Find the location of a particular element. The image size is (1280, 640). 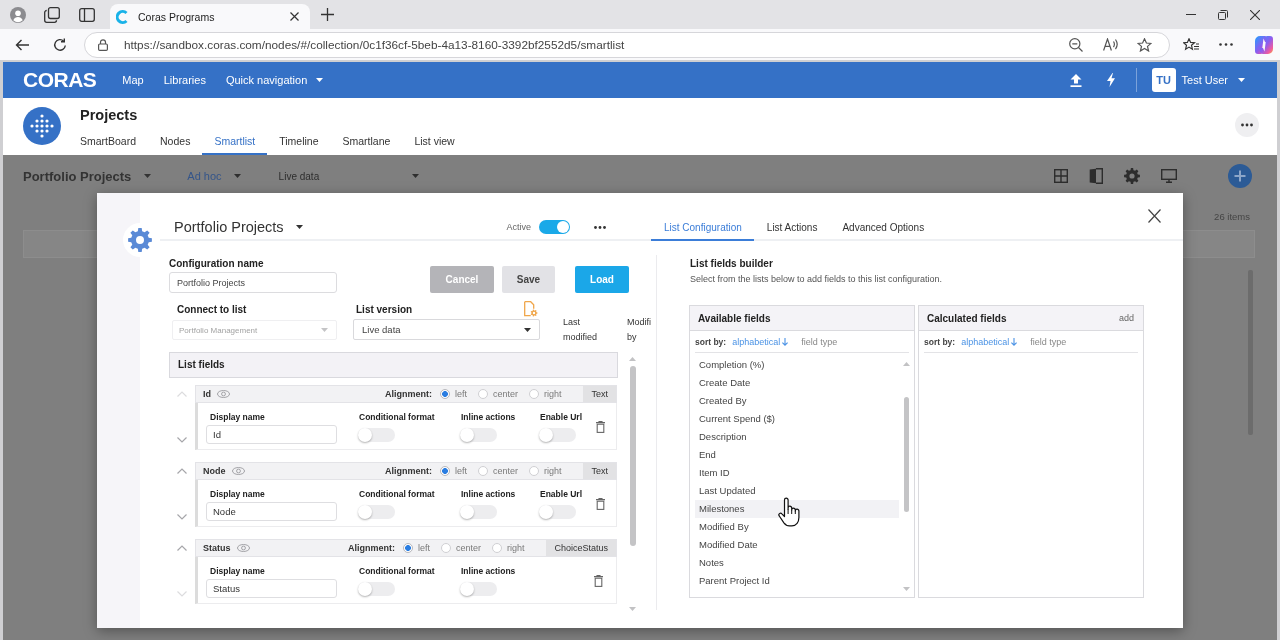

nav-tab: List view is located at coordinates (434, 142).